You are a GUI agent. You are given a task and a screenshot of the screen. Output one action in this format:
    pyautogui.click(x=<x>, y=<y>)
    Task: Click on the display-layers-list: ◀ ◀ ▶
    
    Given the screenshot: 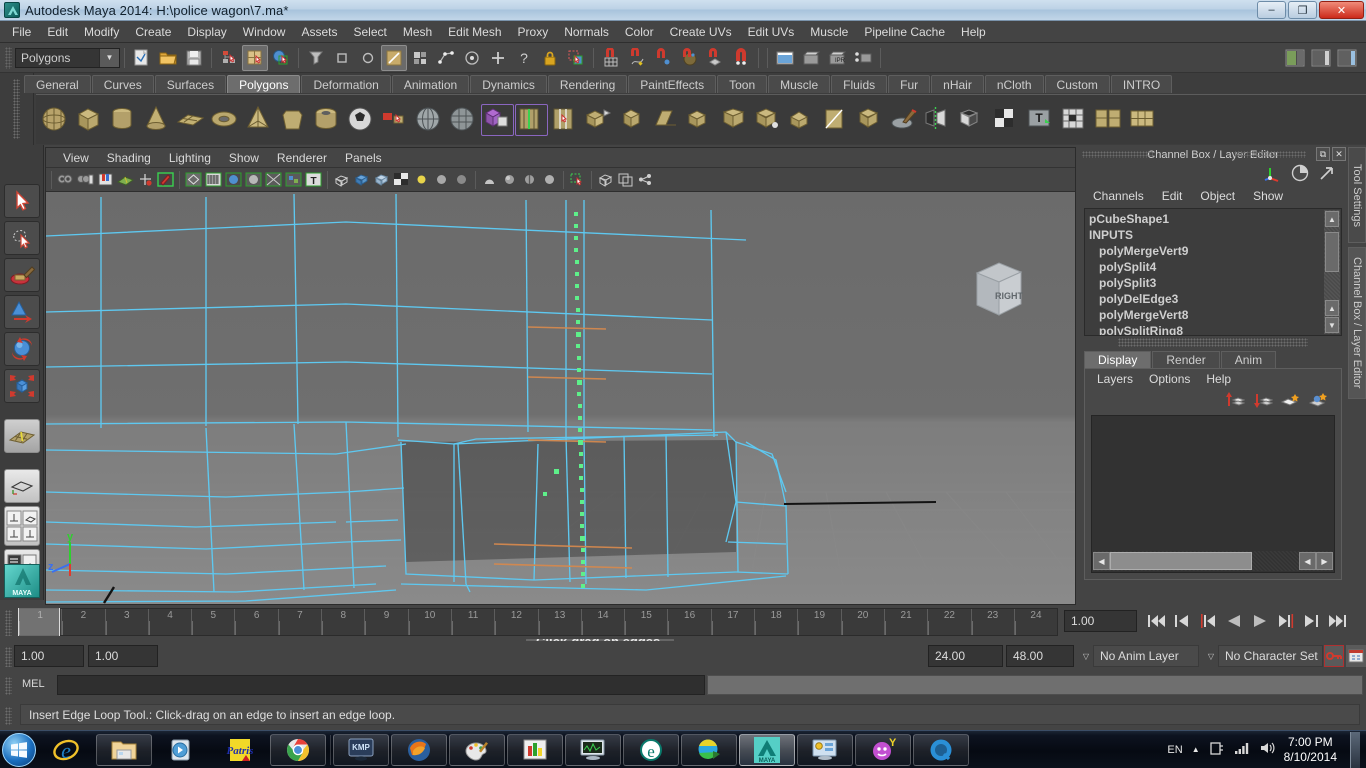 What is the action you would take?
    pyautogui.click(x=1213, y=494)
    